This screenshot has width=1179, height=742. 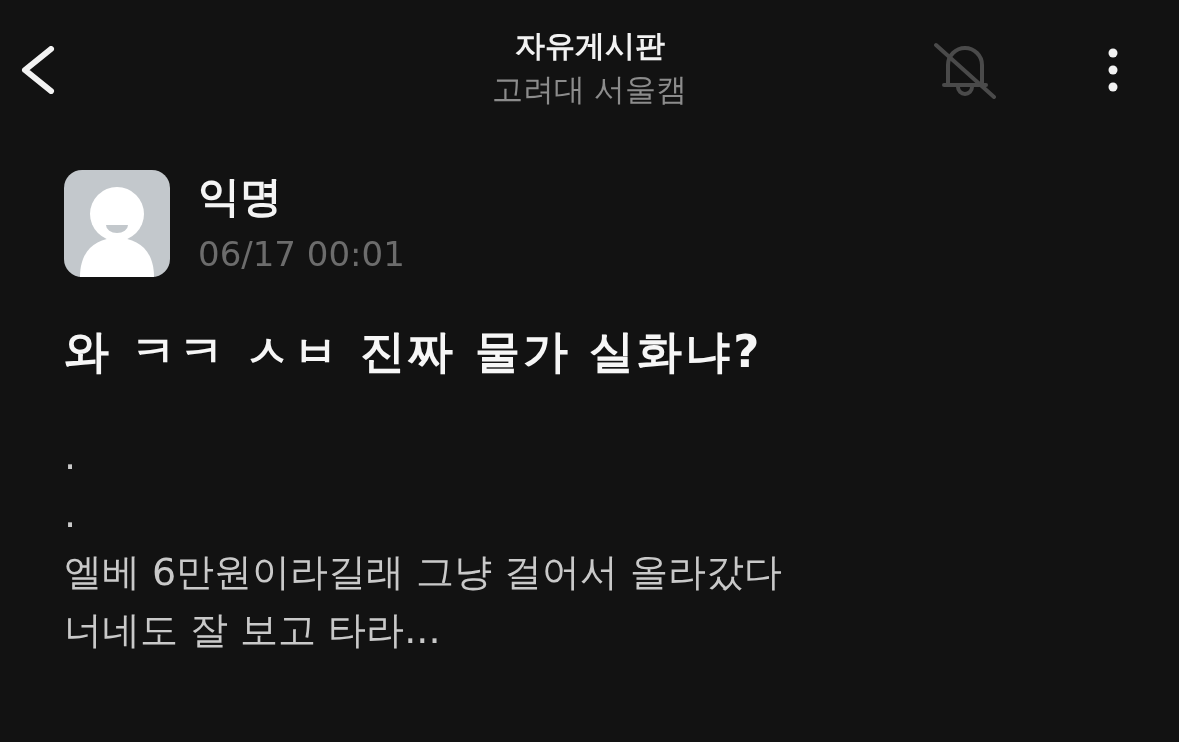 What do you see at coordinates (413, 352) in the screenshot?
I see `post-title: 와 ㅋㅋ ㅅㅂ 진짜 물가 실화냐?` at bounding box center [413, 352].